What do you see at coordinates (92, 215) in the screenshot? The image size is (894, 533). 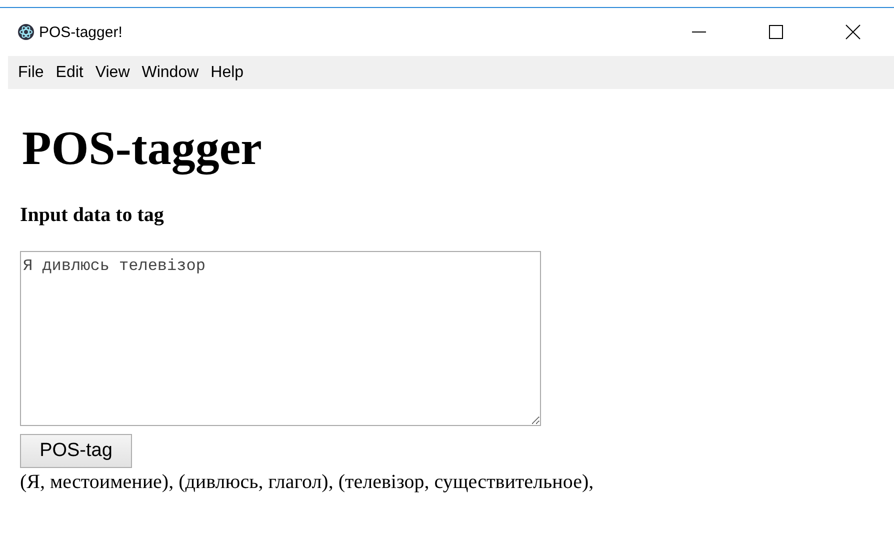 I see `input-label: Input data to tag` at bounding box center [92, 215].